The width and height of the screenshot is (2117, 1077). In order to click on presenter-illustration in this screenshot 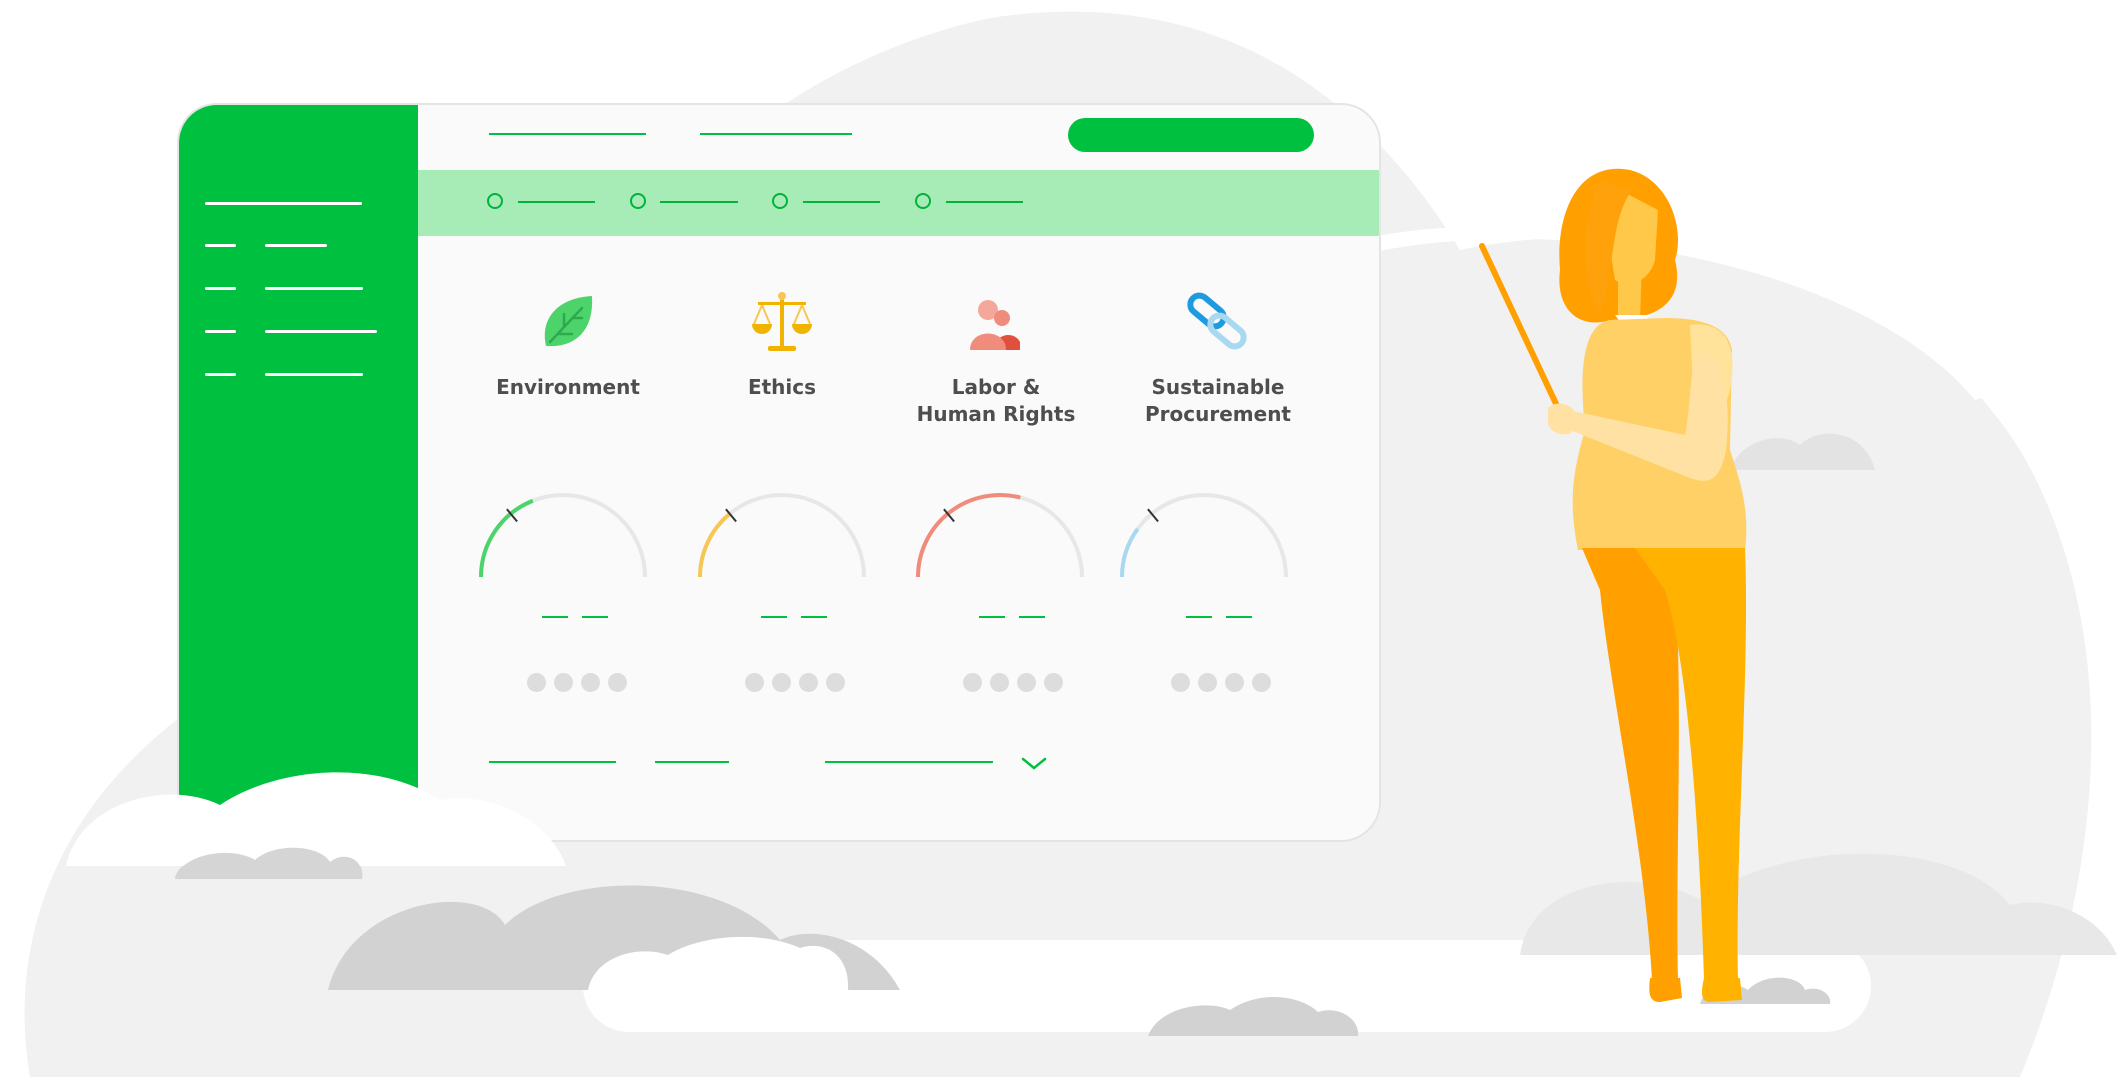, I will do `click(1613, 585)`.